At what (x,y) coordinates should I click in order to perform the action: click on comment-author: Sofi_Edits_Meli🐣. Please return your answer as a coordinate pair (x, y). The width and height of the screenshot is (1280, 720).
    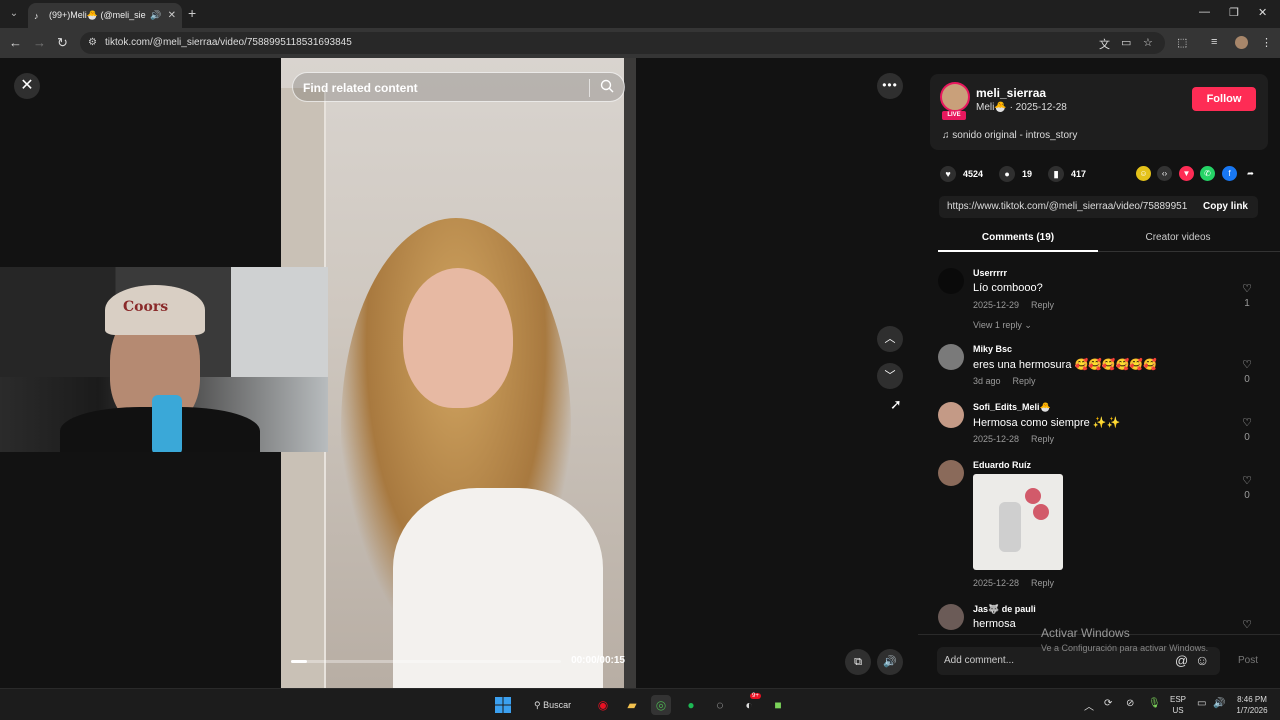
    Looking at the image, I should click on (1012, 407).